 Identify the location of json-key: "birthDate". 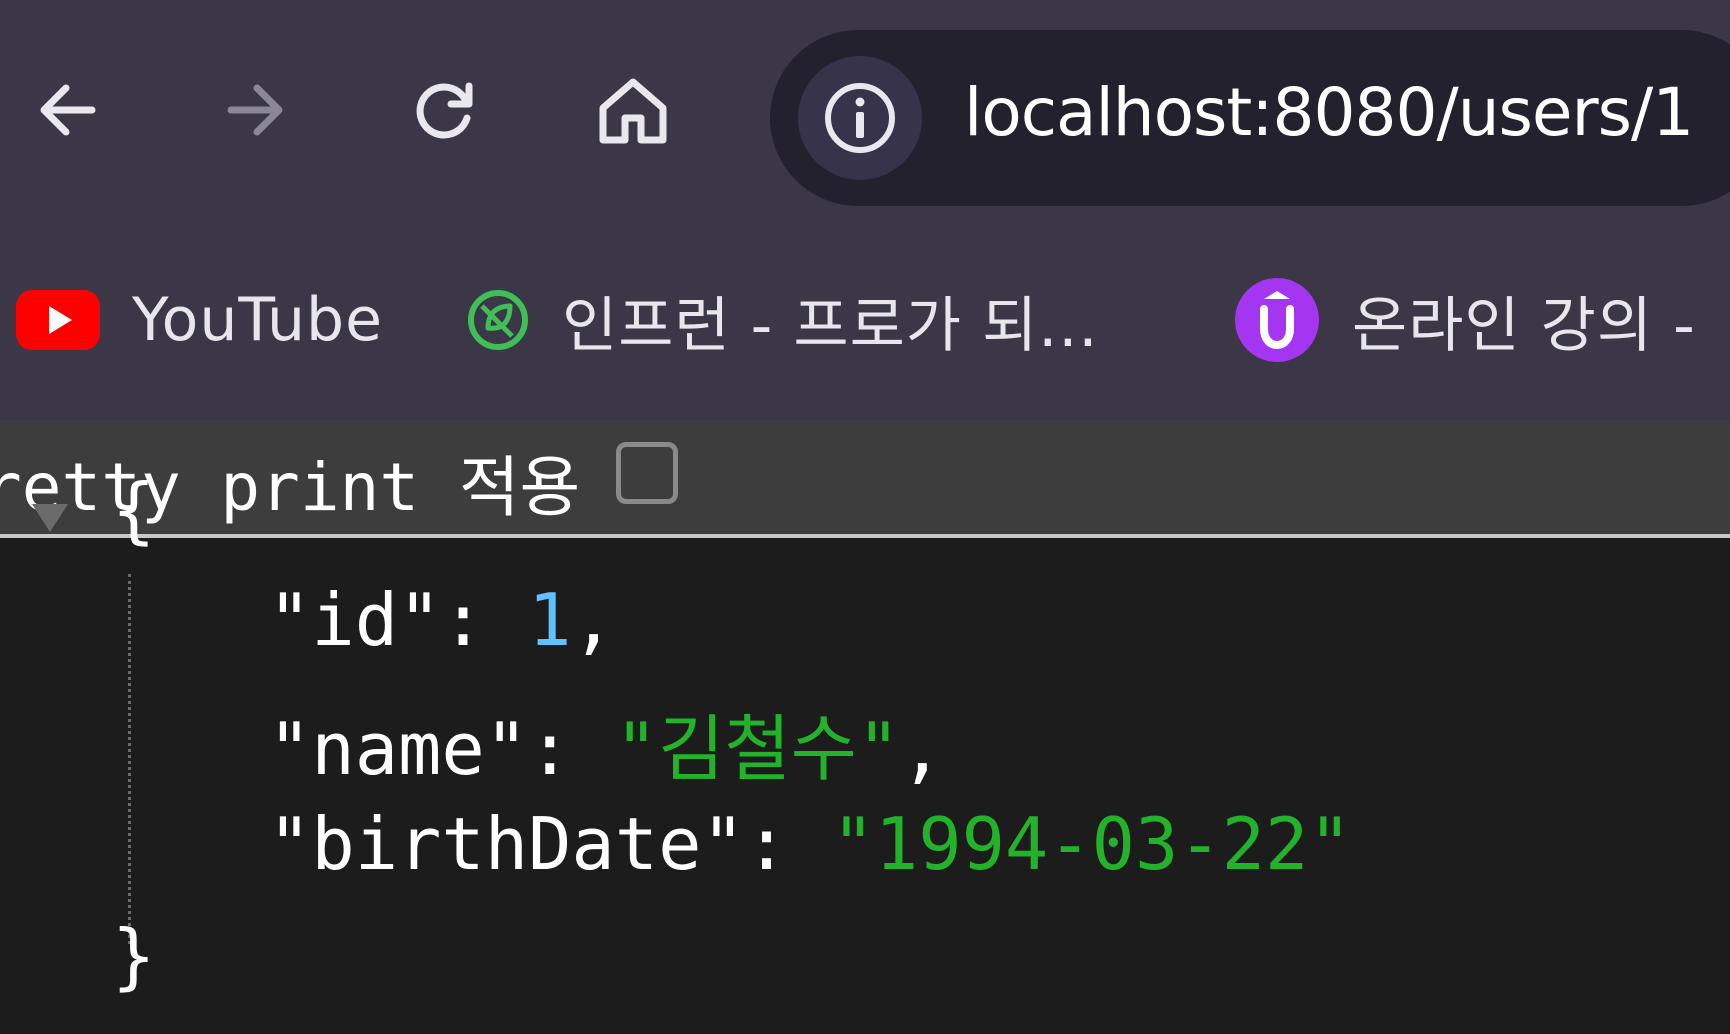
(506, 844).